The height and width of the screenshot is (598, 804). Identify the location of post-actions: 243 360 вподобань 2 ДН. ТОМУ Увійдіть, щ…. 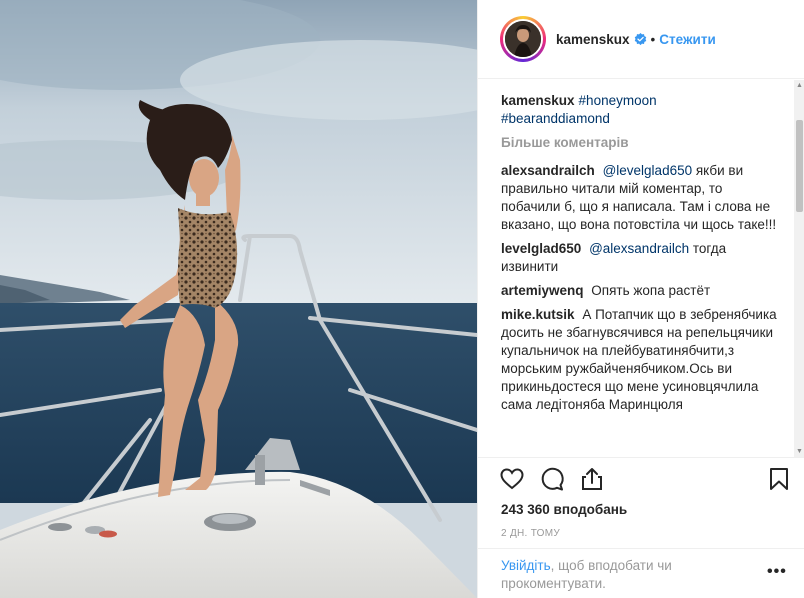
(641, 527).